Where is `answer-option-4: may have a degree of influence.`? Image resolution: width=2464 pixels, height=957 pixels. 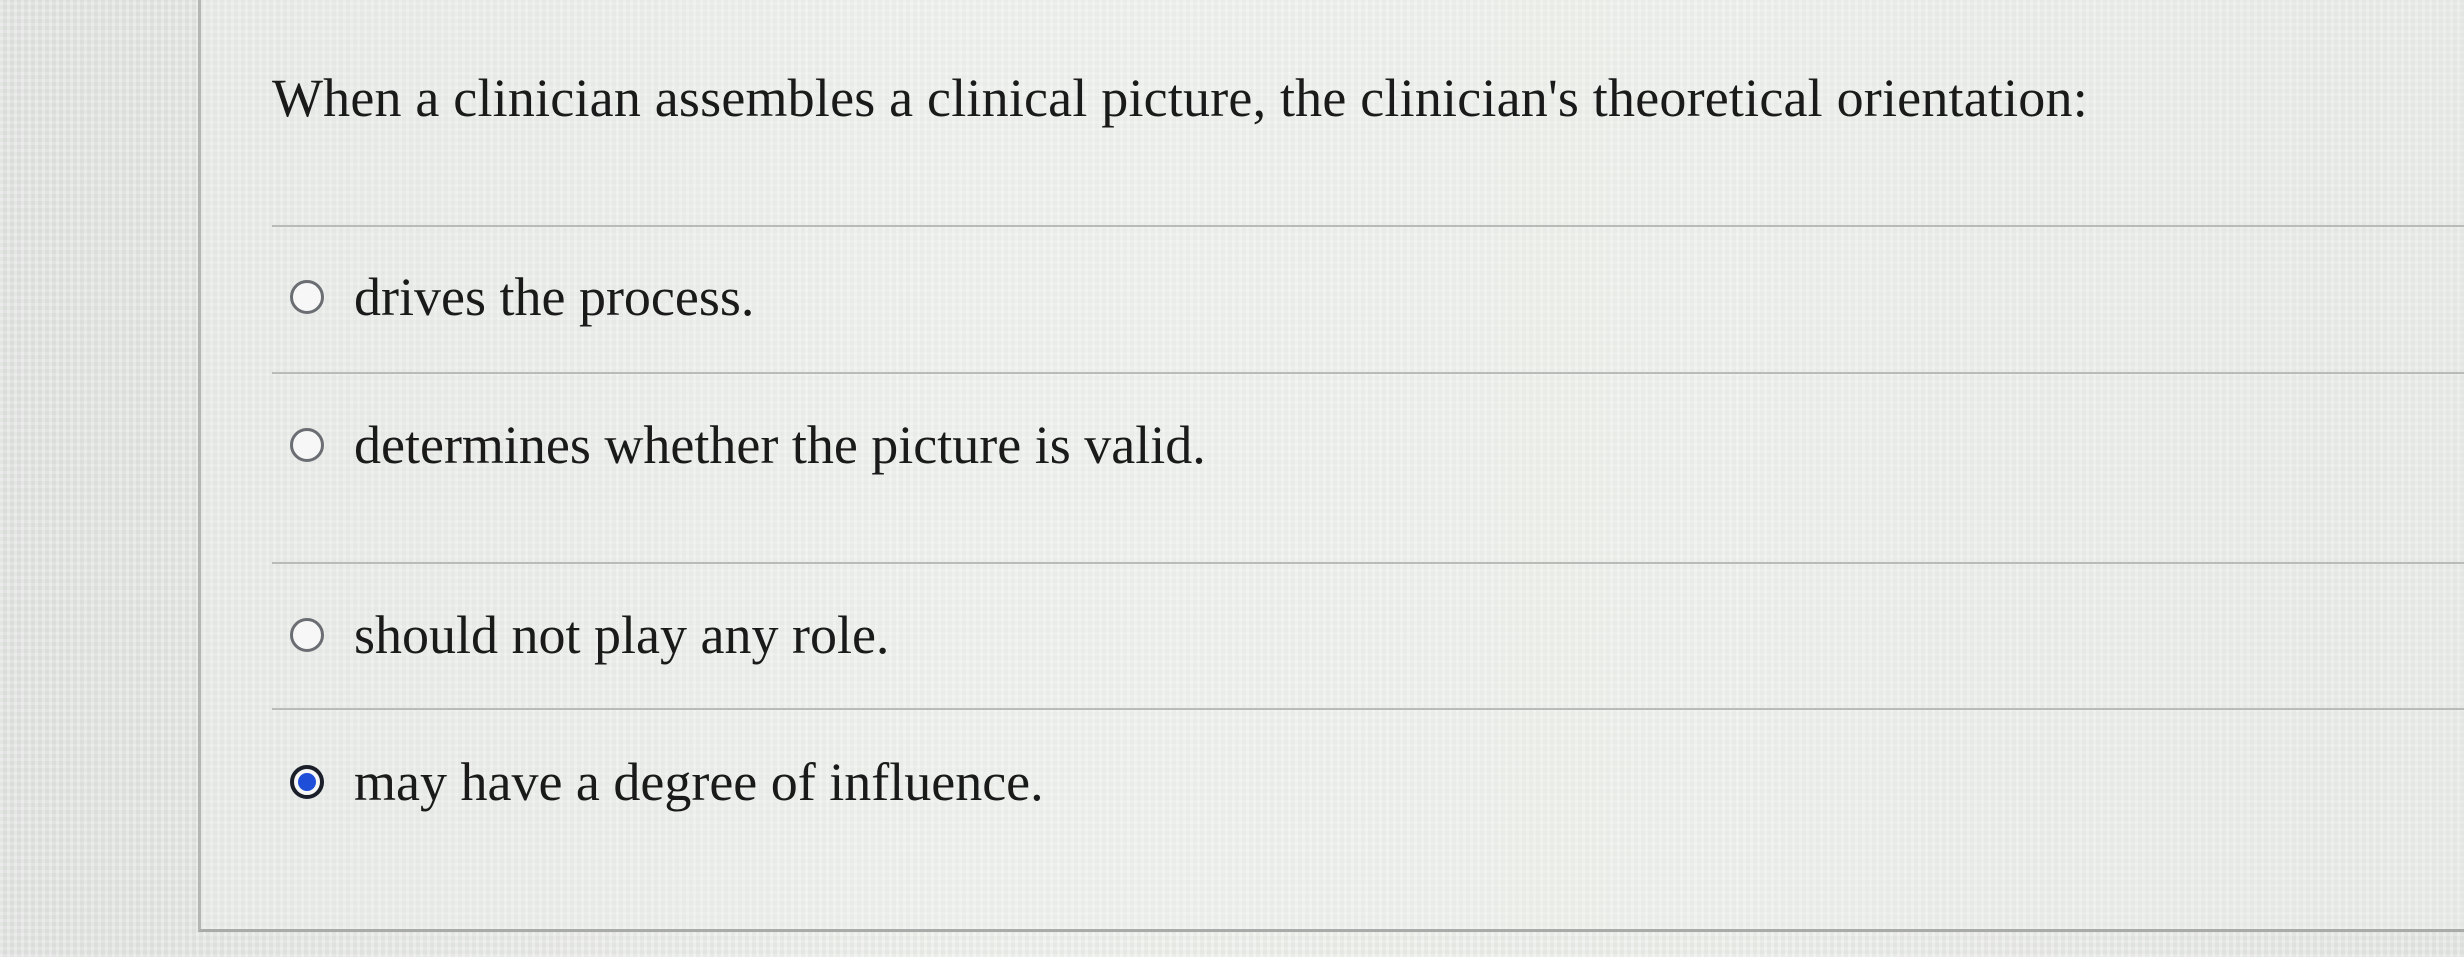 answer-option-4: may have a degree of influence. is located at coordinates (667, 782).